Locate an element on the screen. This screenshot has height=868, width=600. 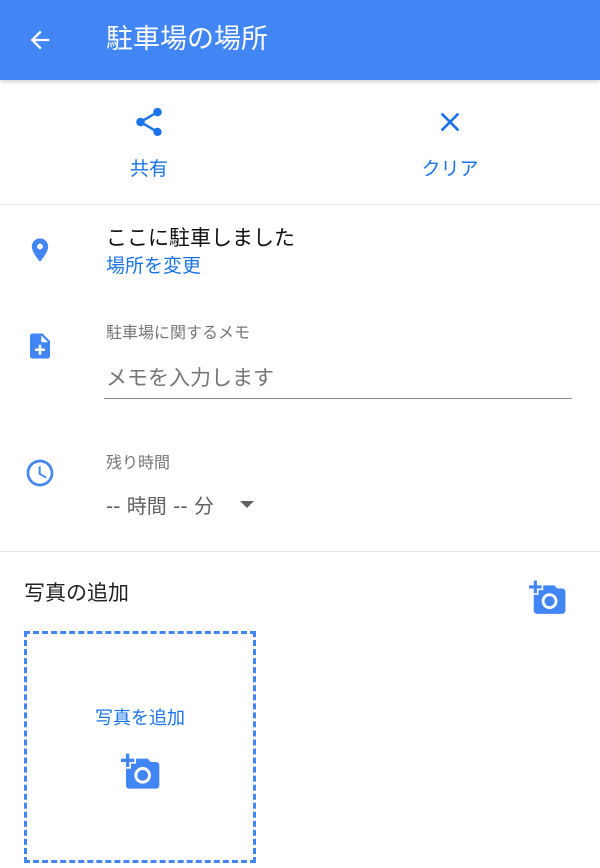
action-bar: 共有 クリア is located at coordinates (300, 143).